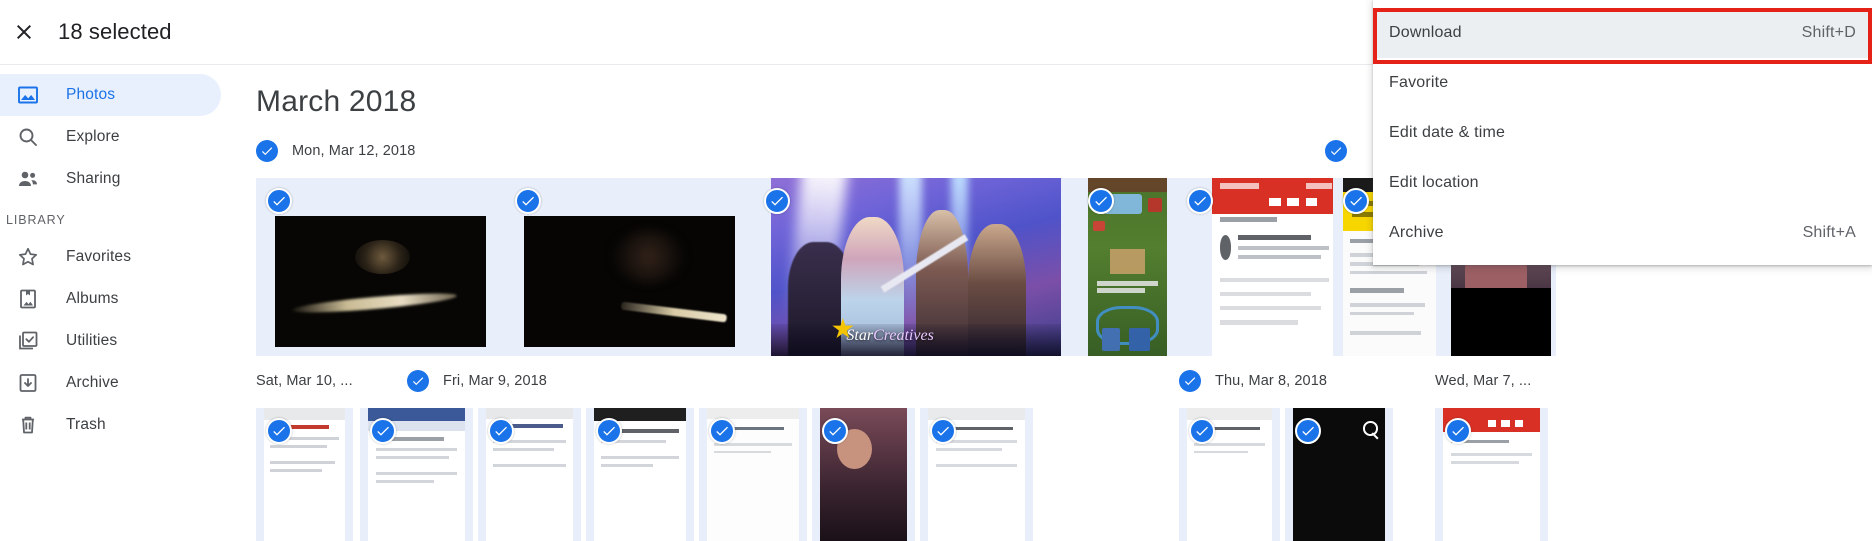 The height and width of the screenshot is (541, 1872). Describe the element at coordinates (28, 137) in the screenshot. I see `search-icon` at that location.